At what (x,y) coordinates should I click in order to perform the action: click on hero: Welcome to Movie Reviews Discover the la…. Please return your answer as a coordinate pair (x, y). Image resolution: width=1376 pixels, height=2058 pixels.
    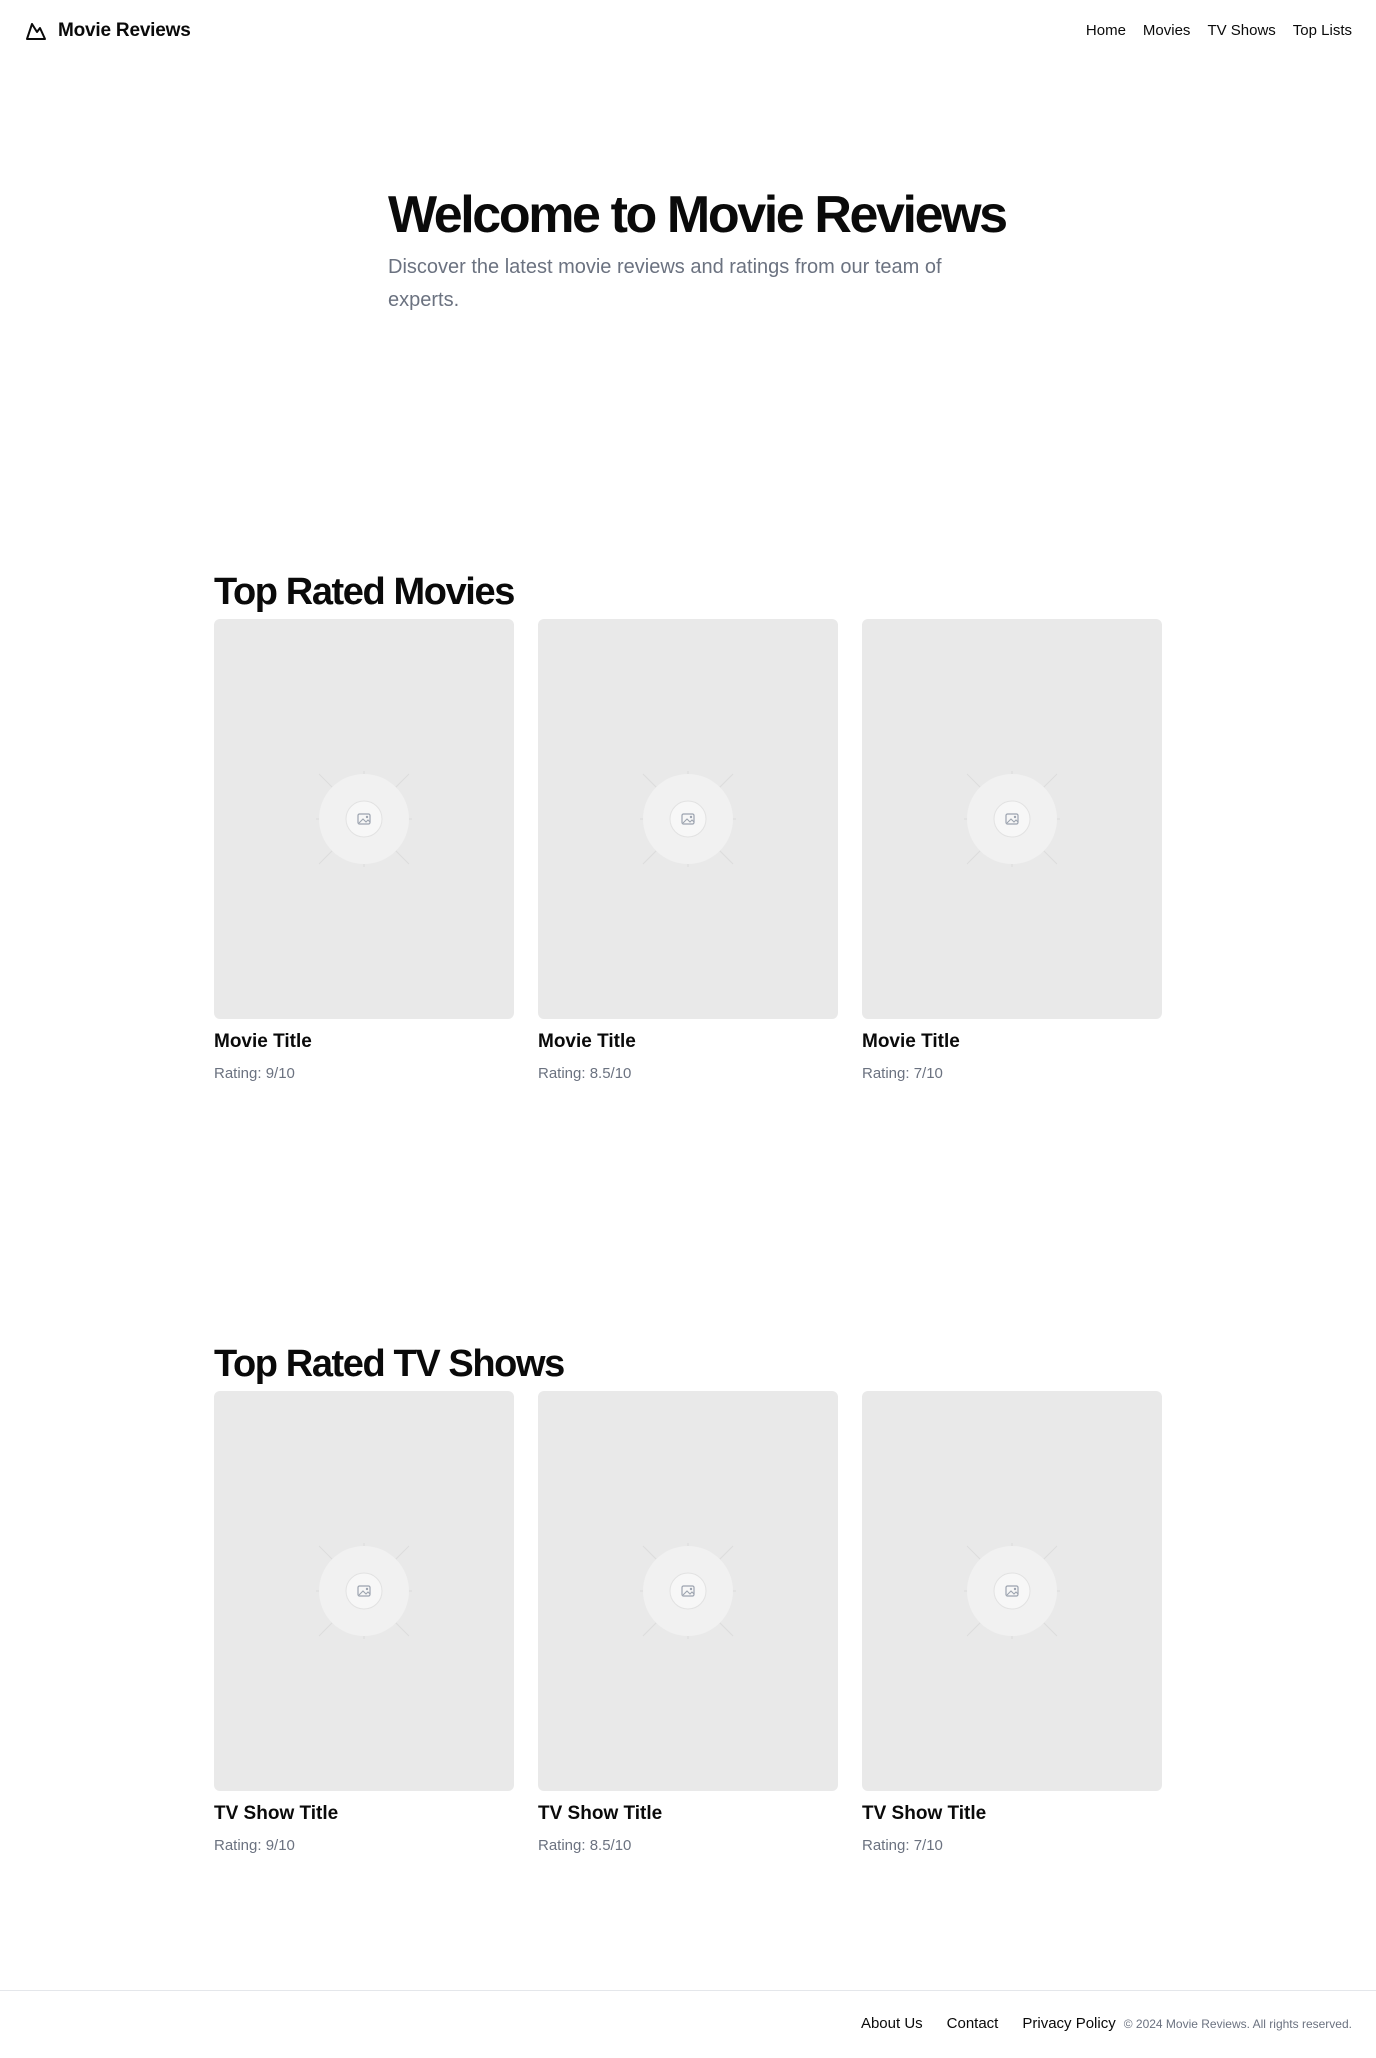
    Looking at the image, I should click on (698, 250).